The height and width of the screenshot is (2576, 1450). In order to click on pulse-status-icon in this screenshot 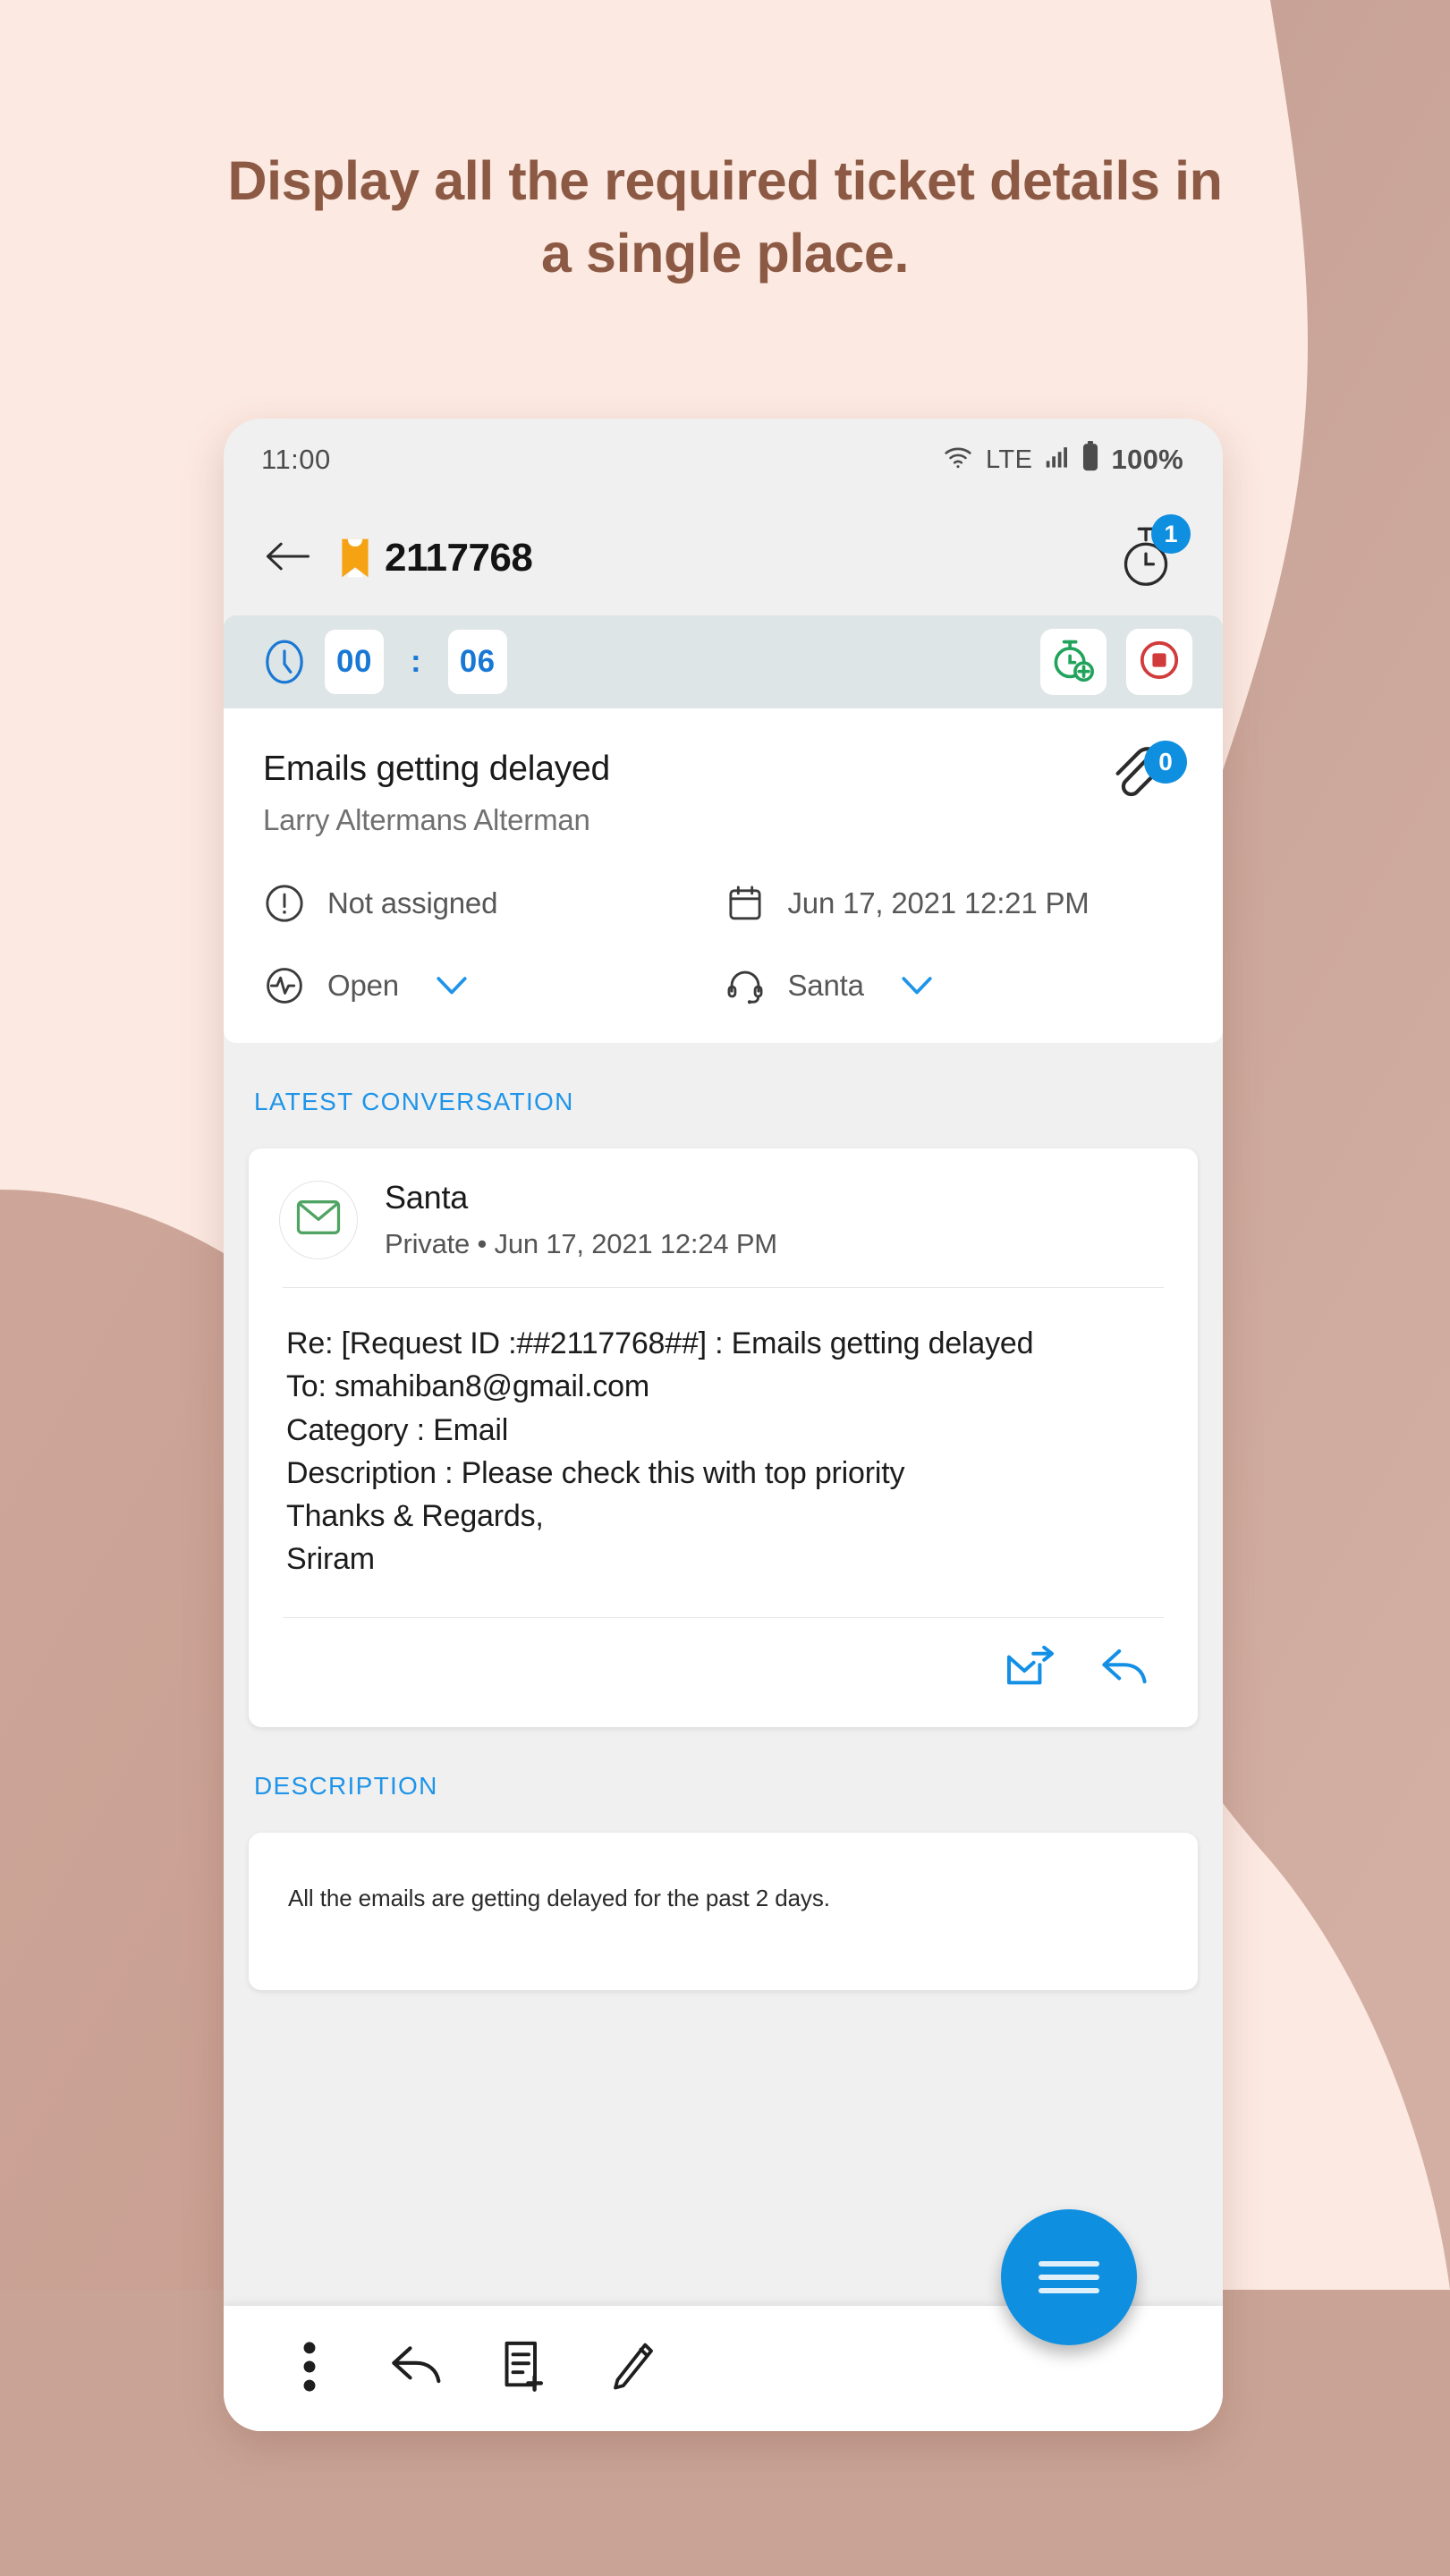, I will do `click(284, 985)`.